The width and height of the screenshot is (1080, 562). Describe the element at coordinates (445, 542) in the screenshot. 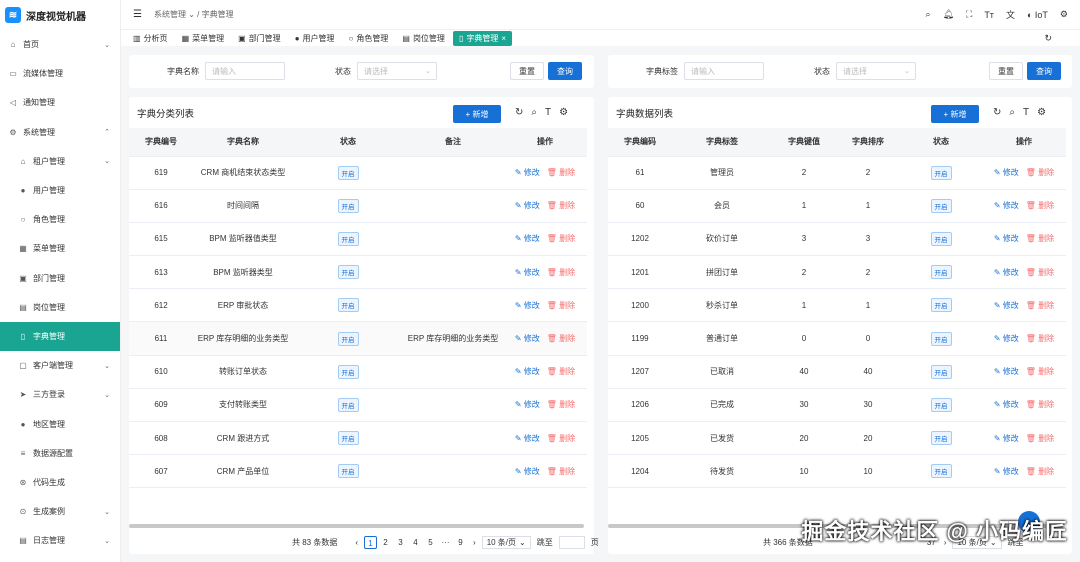

I see `page-number: ···` at that location.